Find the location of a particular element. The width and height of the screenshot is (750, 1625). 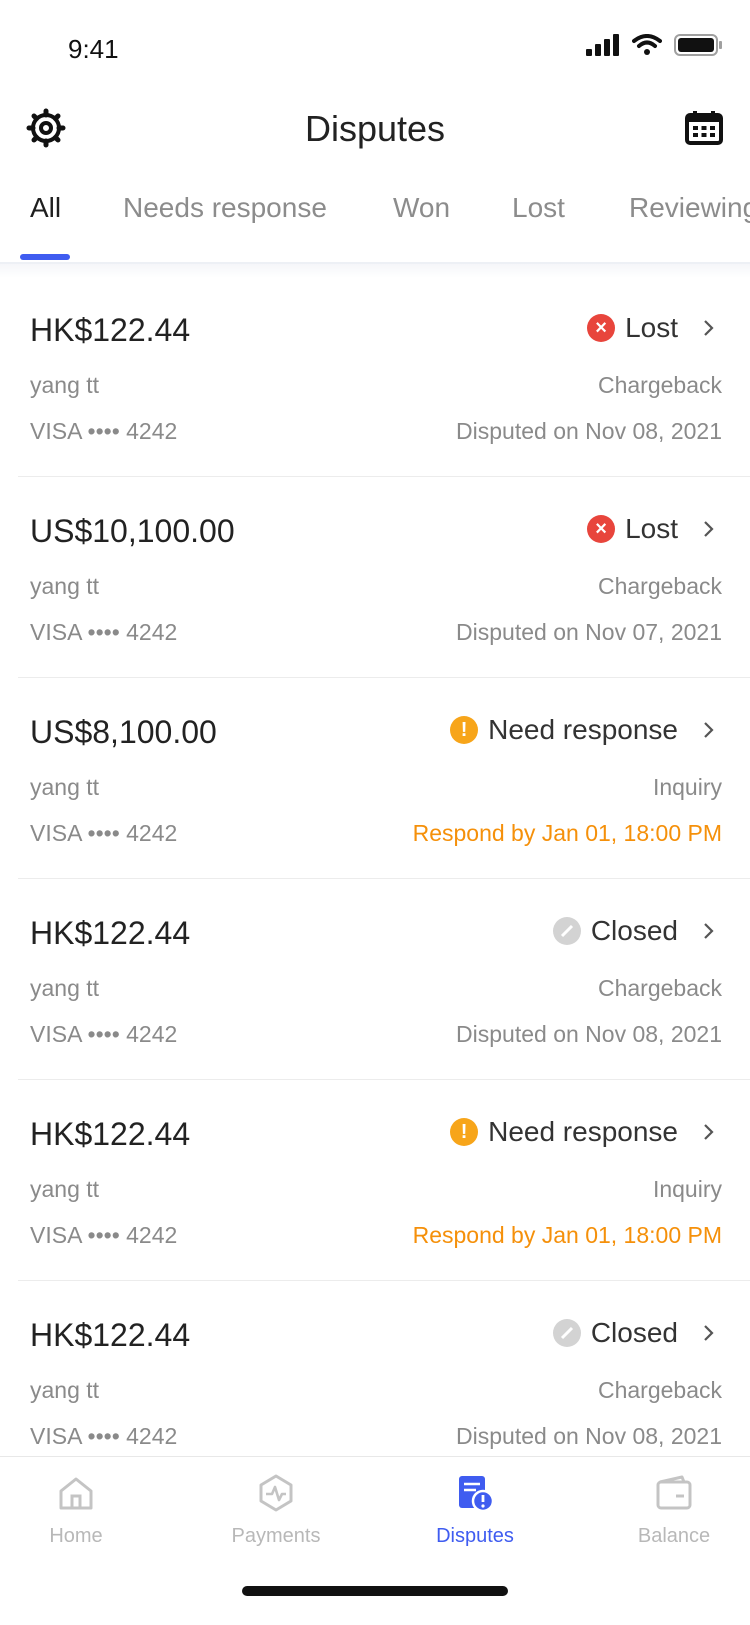

nav-label: Balance is located at coordinates (674, 1536).